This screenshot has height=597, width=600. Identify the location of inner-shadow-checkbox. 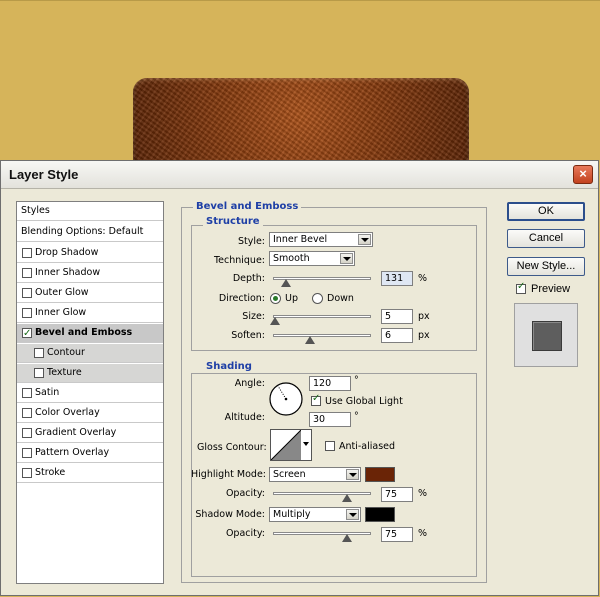
(27, 273).